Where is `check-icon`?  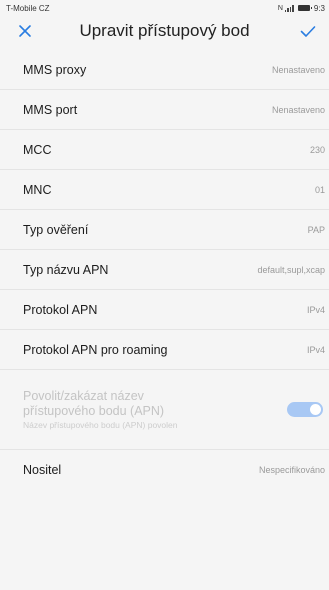 check-icon is located at coordinates (308, 31).